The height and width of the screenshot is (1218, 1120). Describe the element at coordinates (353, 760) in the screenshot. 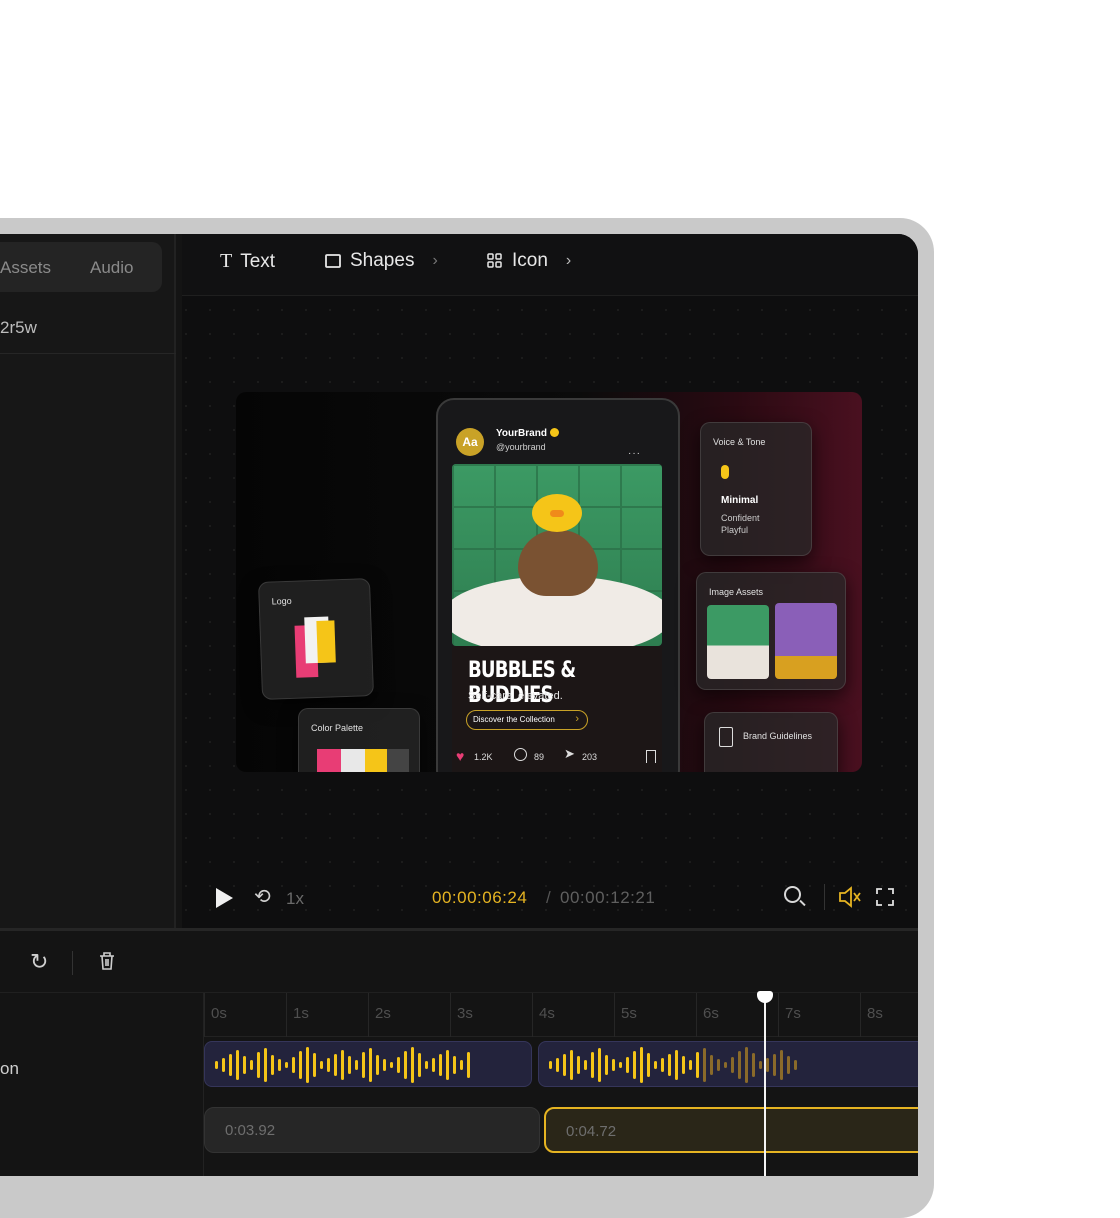

I see `palette-swatch-white` at that location.